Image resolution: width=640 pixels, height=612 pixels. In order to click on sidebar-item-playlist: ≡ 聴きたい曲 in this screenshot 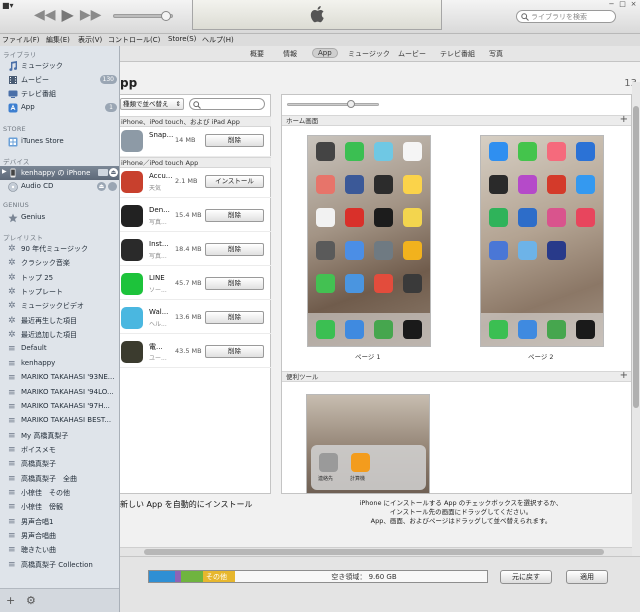, I will do `click(59, 550)`.